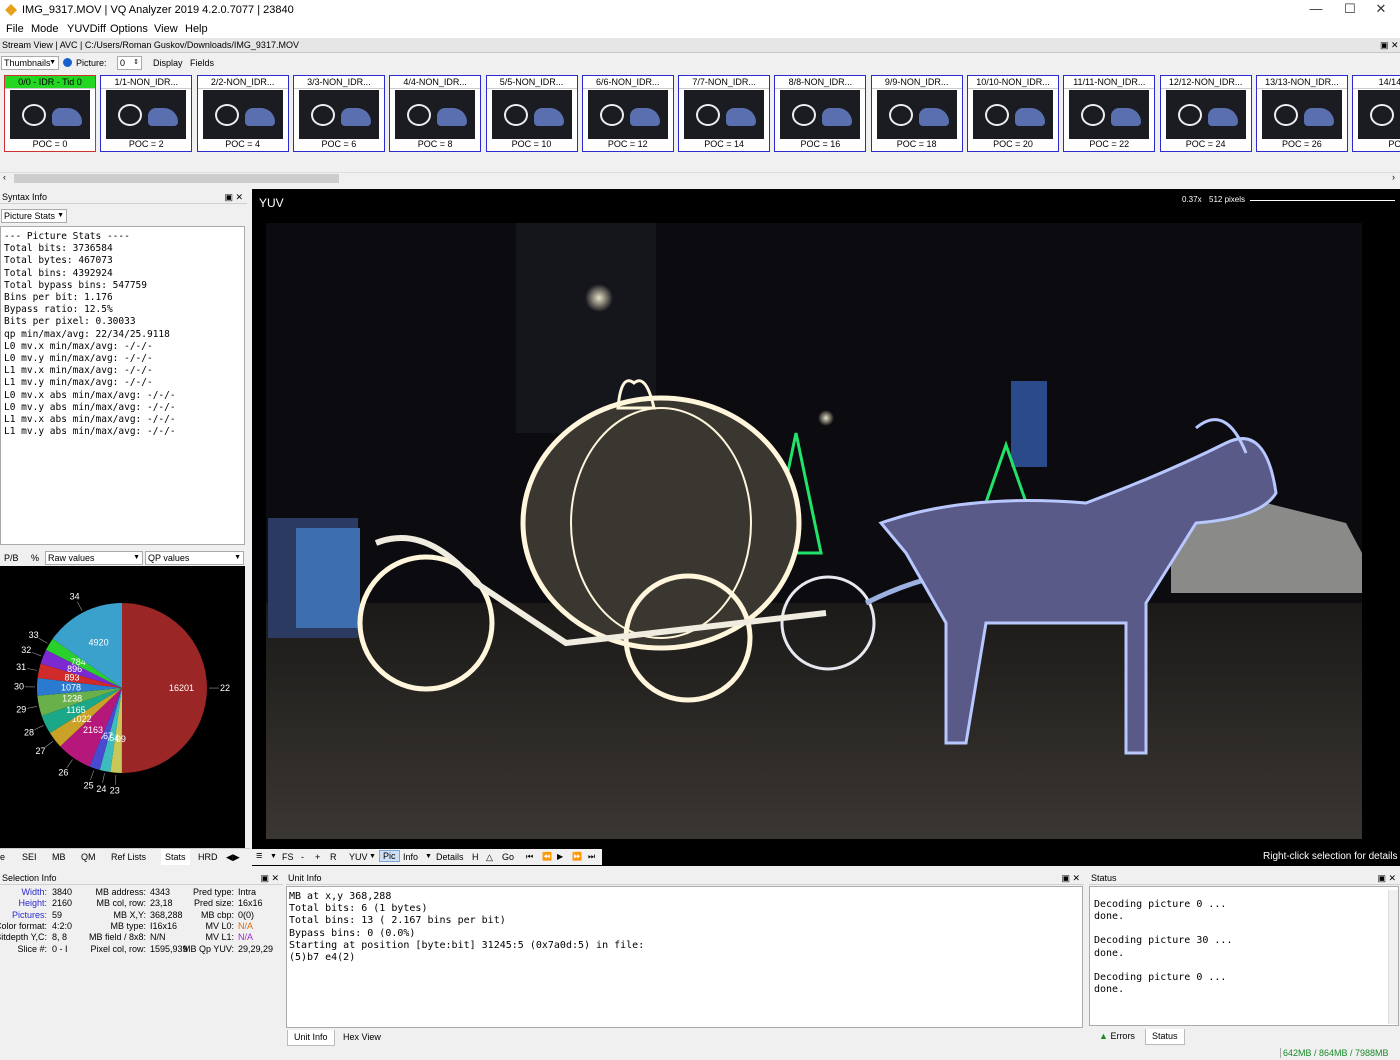 The height and width of the screenshot is (1060, 1400). Describe the element at coordinates (508, 857) in the screenshot. I see `goto-button: Go` at that location.